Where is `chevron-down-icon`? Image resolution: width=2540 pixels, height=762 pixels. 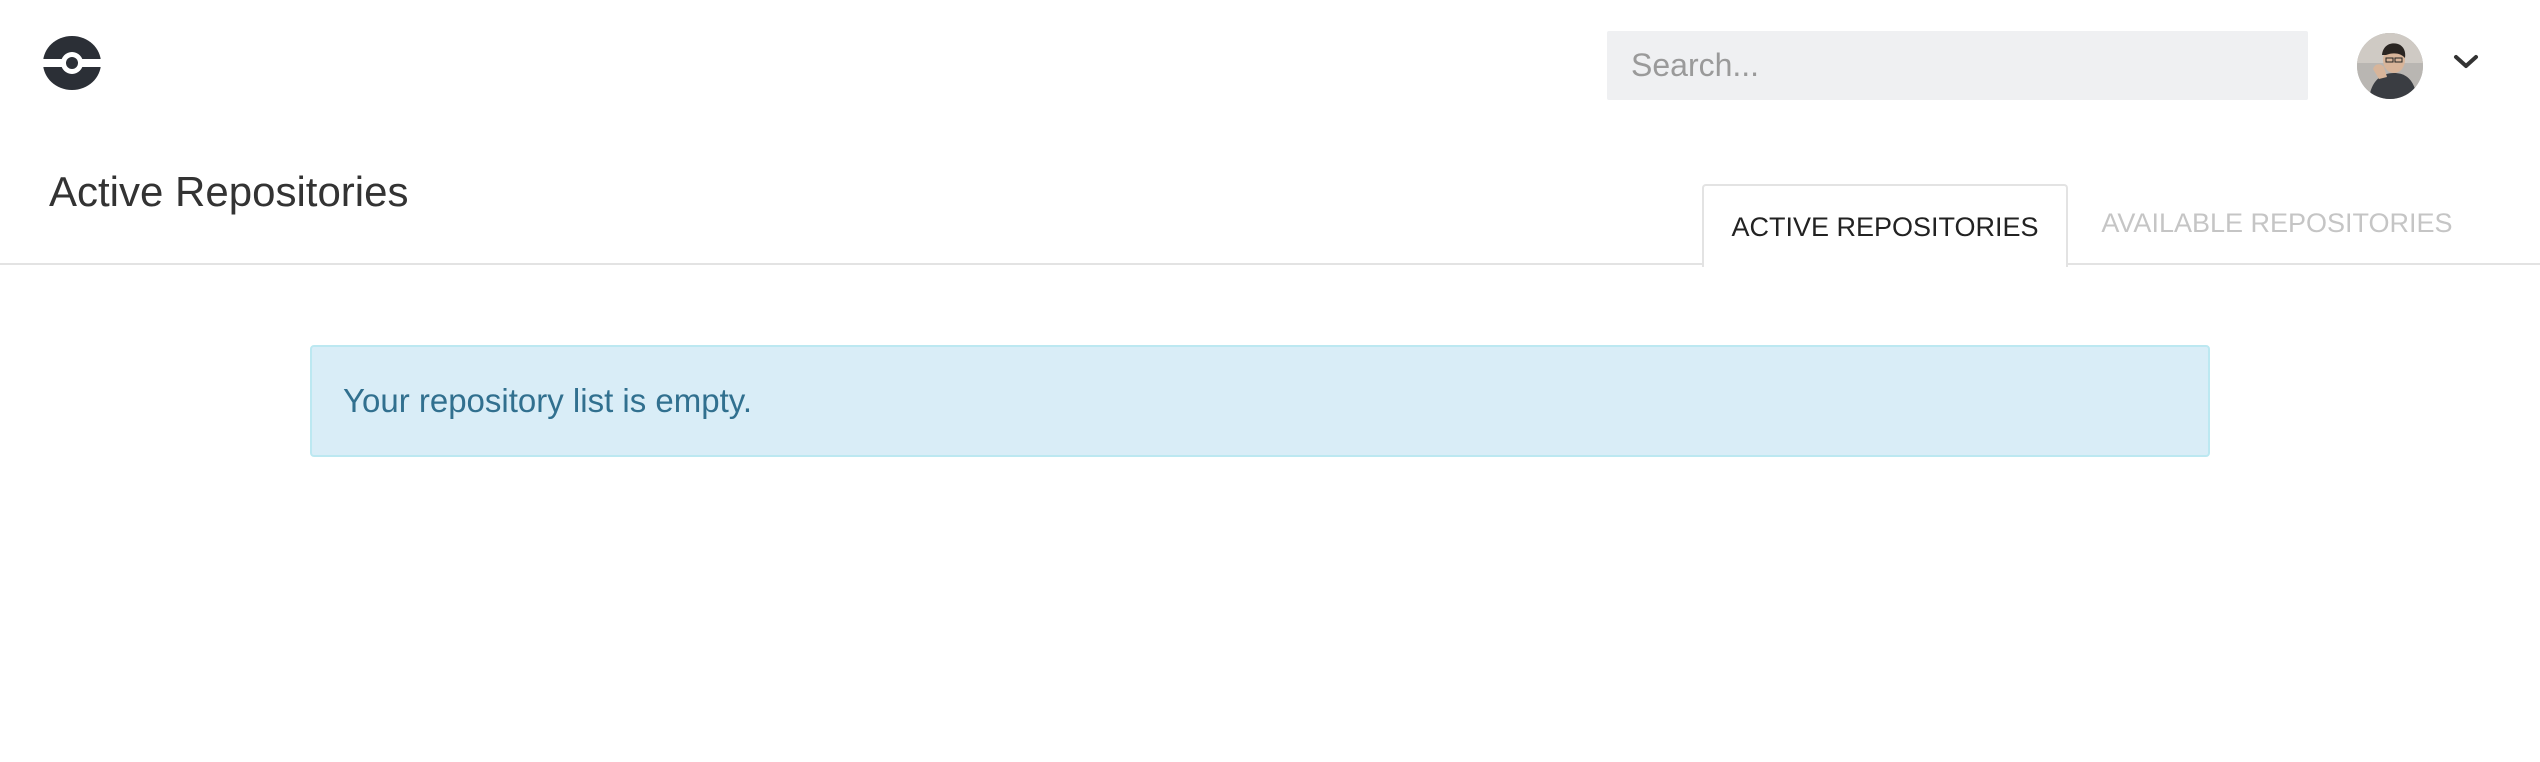 chevron-down-icon is located at coordinates (2466, 61).